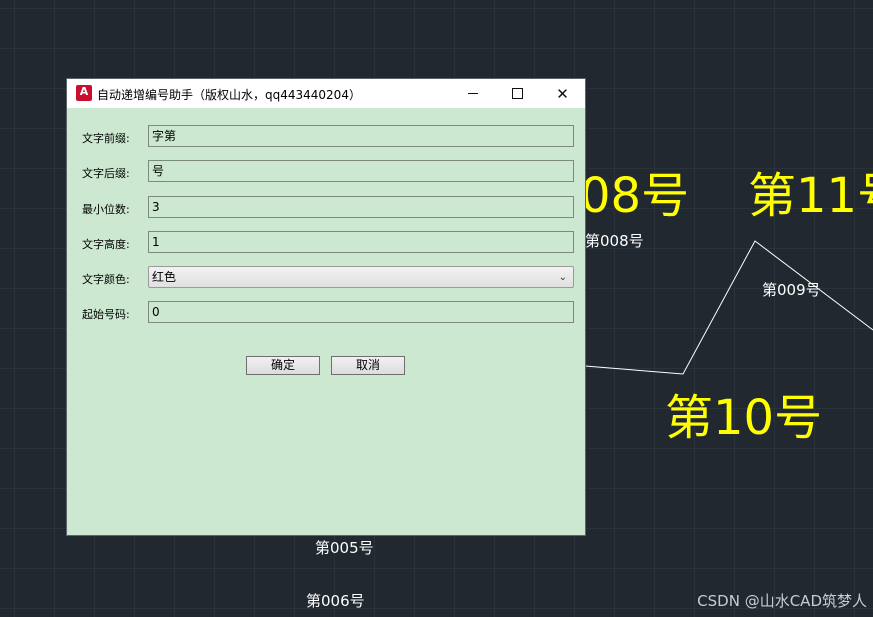 The image size is (873, 617). I want to click on suffix-row: 文字后缀: 号, so click(326, 172).